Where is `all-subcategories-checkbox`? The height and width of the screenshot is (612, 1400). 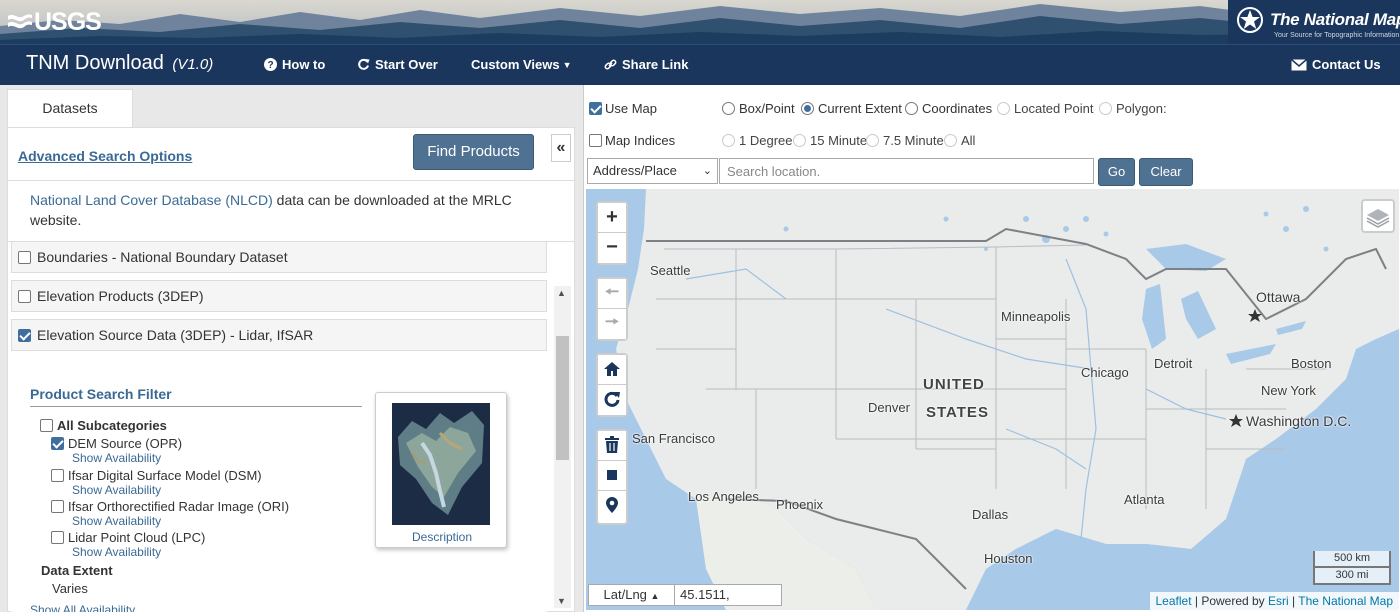 all-subcategories-checkbox is located at coordinates (46, 425).